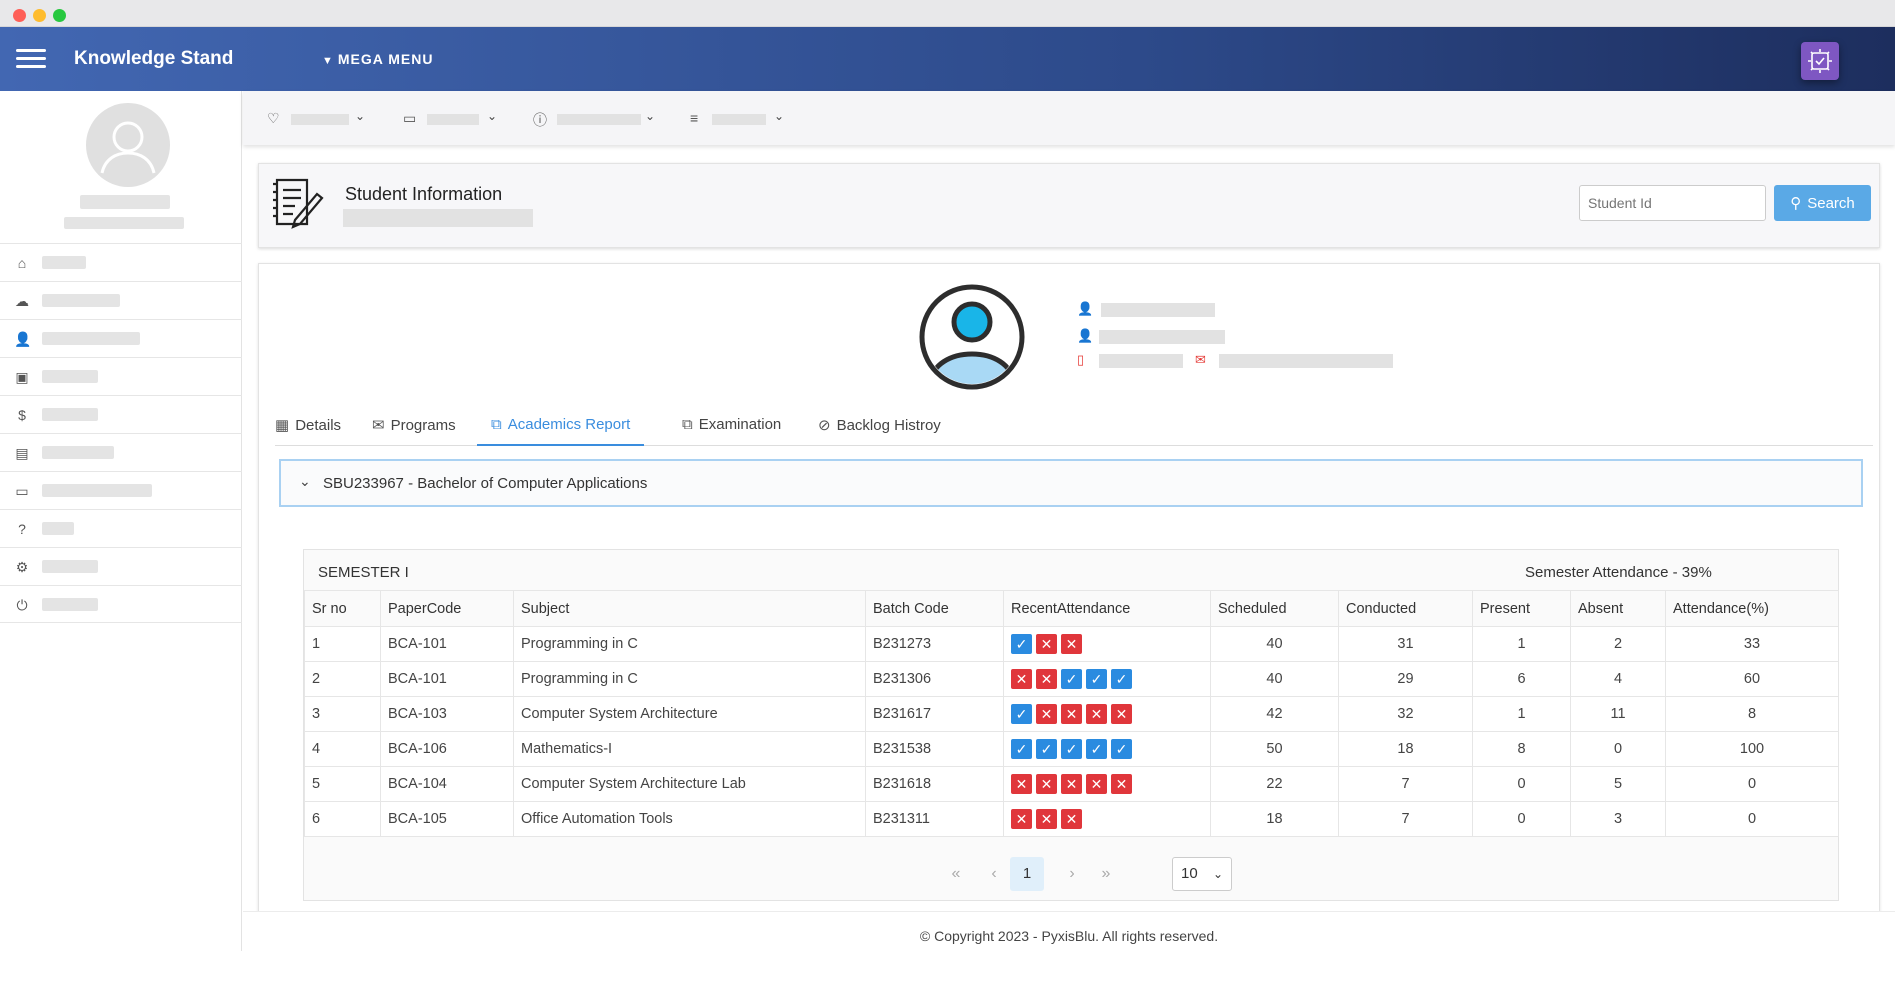 This screenshot has height=983, width=1895. I want to click on cell-subject: Computer System Architecture Lab, so click(689, 784).